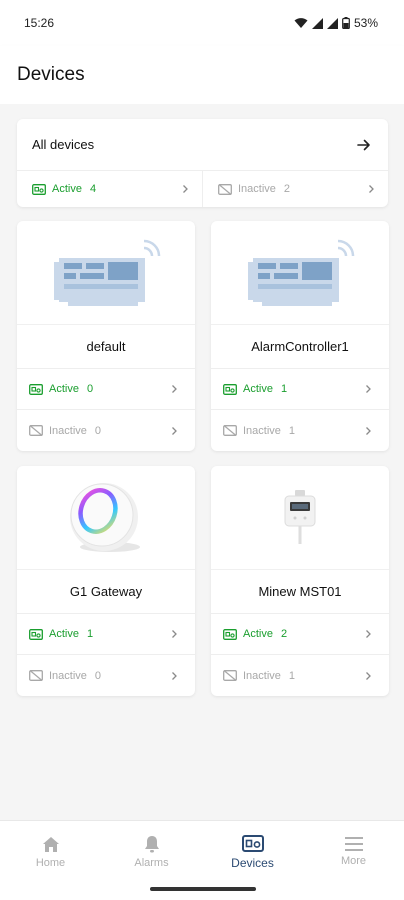 The image size is (404, 900). Describe the element at coordinates (202, 75) in the screenshot. I see `app-header: Devices` at that location.